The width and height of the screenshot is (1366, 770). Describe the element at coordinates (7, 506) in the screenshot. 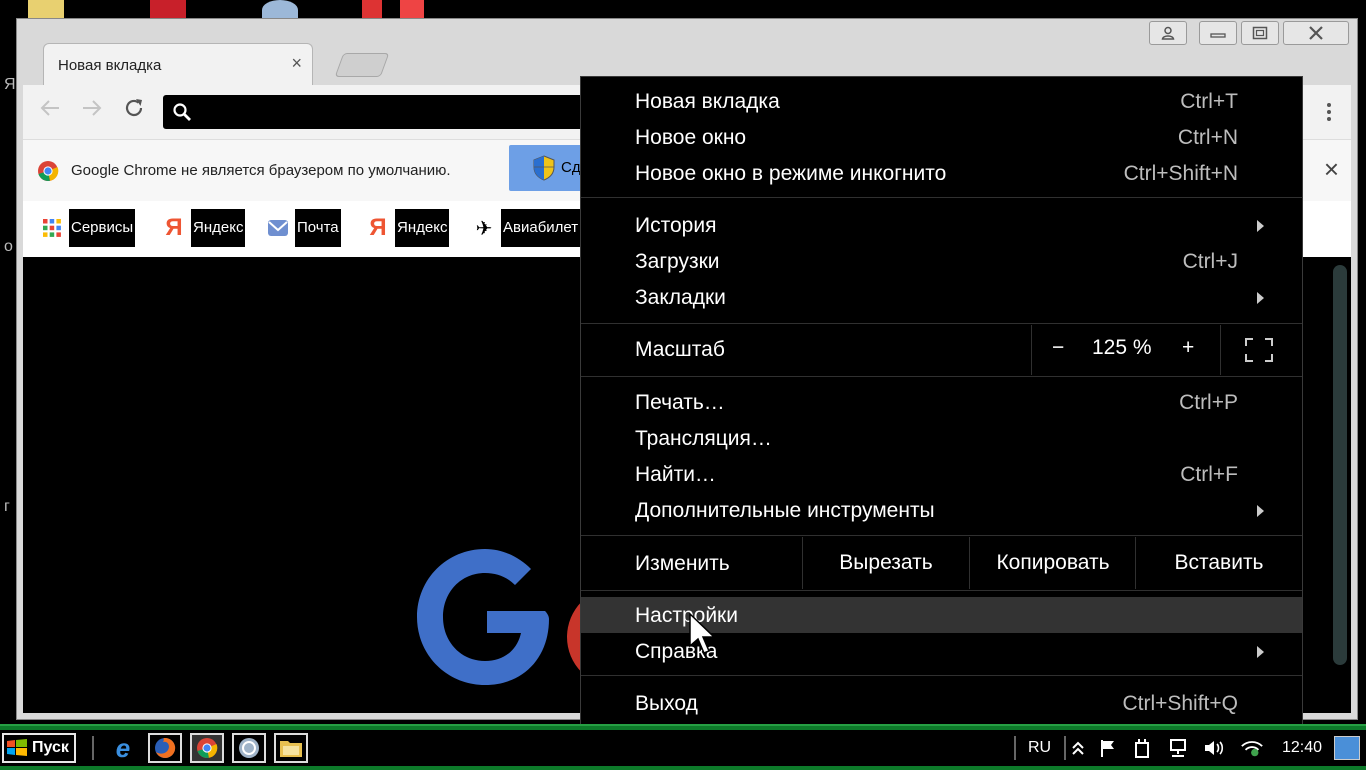

I see `desktop-label: г` at that location.